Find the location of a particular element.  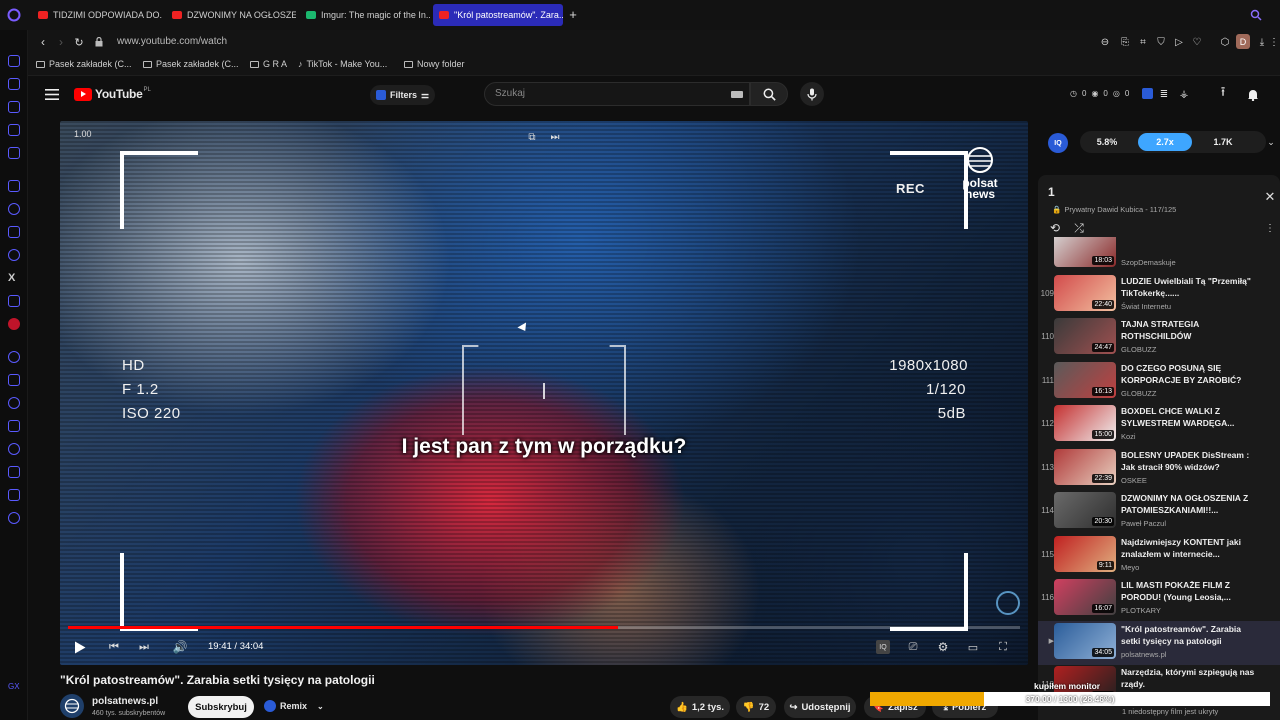

next-button: ⏭ is located at coordinates (144, 647).